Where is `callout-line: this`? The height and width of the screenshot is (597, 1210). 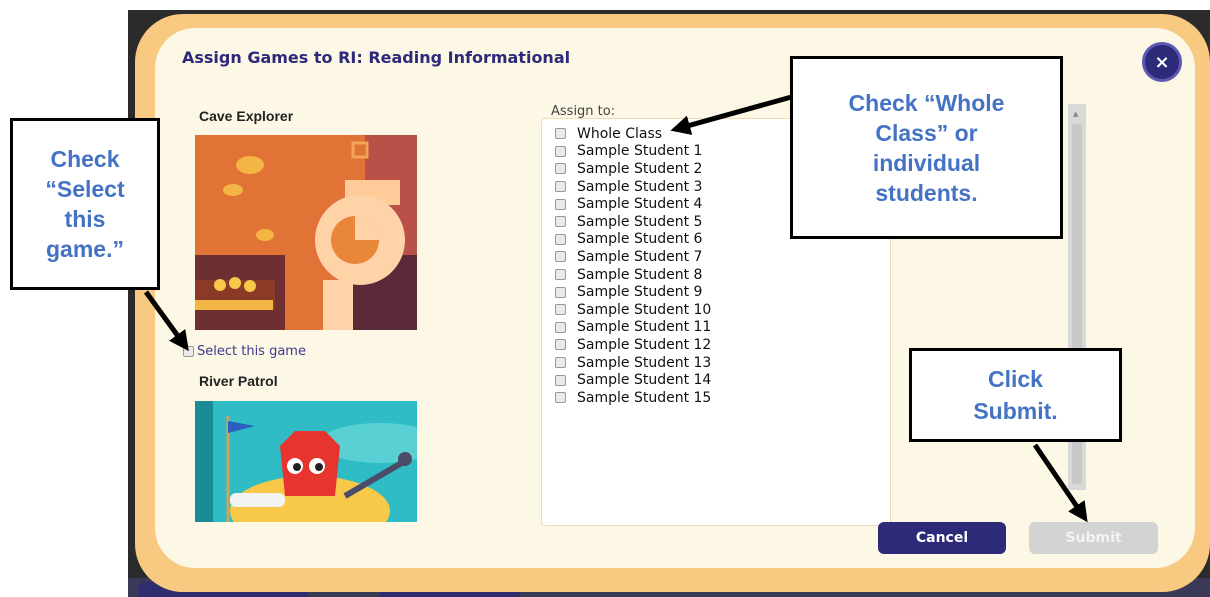
callout-line: this is located at coordinates (85, 219).